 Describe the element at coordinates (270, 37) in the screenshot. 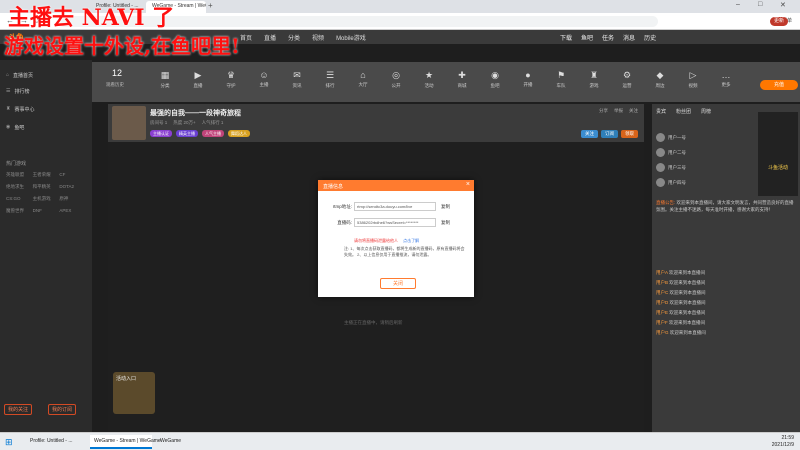

I see `nav-link: 直播` at that location.